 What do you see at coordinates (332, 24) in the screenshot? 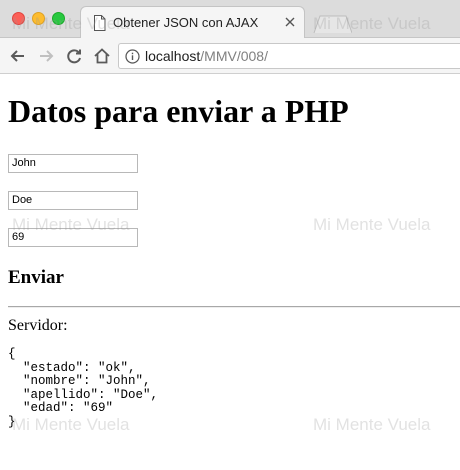
I see `new-tab-button` at bounding box center [332, 24].